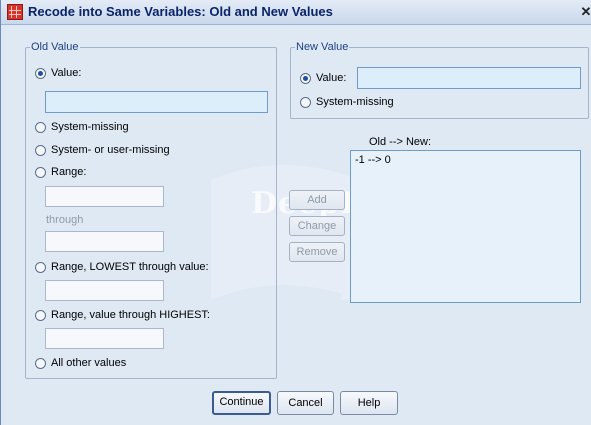 This screenshot has width=591, height=425. I want to click on old-value-radio-value: Value:, so click(58, 73).